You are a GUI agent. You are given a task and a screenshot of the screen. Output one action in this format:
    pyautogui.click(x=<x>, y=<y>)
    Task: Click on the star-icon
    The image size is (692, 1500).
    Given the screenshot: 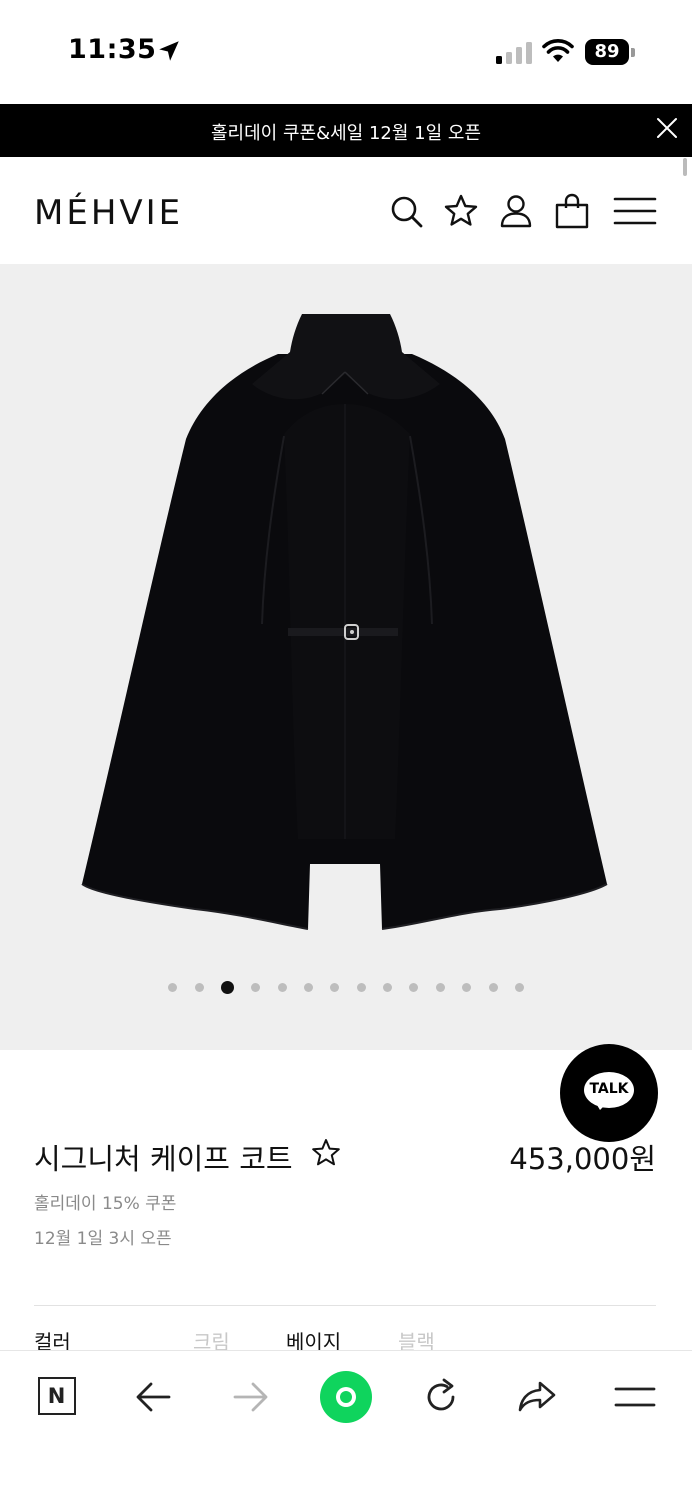 What is the action you would take?
    pyautogui.click(x=461, y=211)
    